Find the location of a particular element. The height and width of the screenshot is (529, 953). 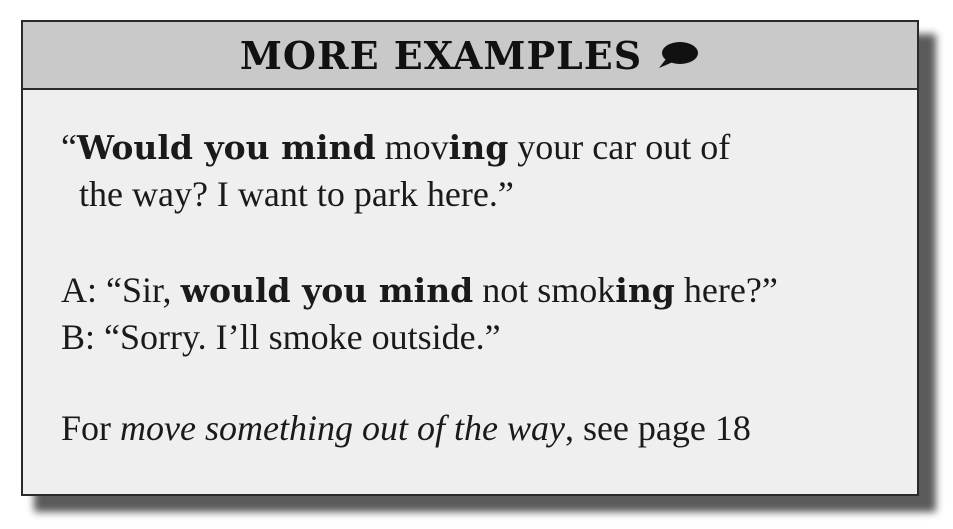

bold-phrase: Would you mind is located at coordinates (226, 147).